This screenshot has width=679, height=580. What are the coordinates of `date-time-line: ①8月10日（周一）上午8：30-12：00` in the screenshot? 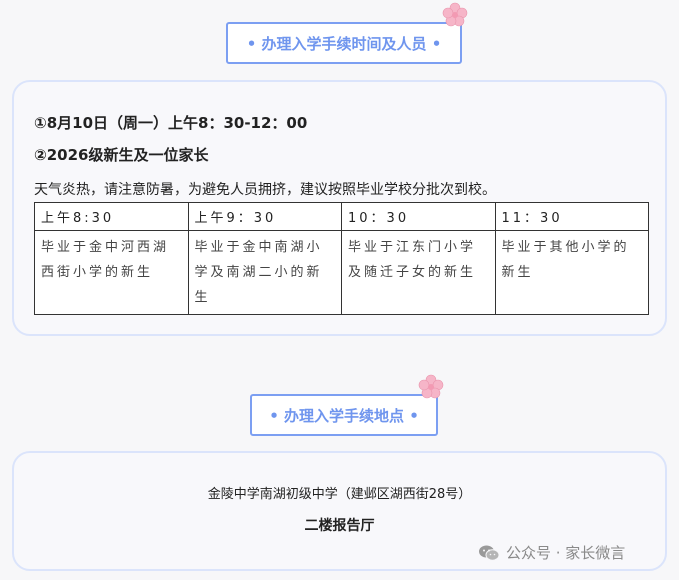 It's located at (171, 123).